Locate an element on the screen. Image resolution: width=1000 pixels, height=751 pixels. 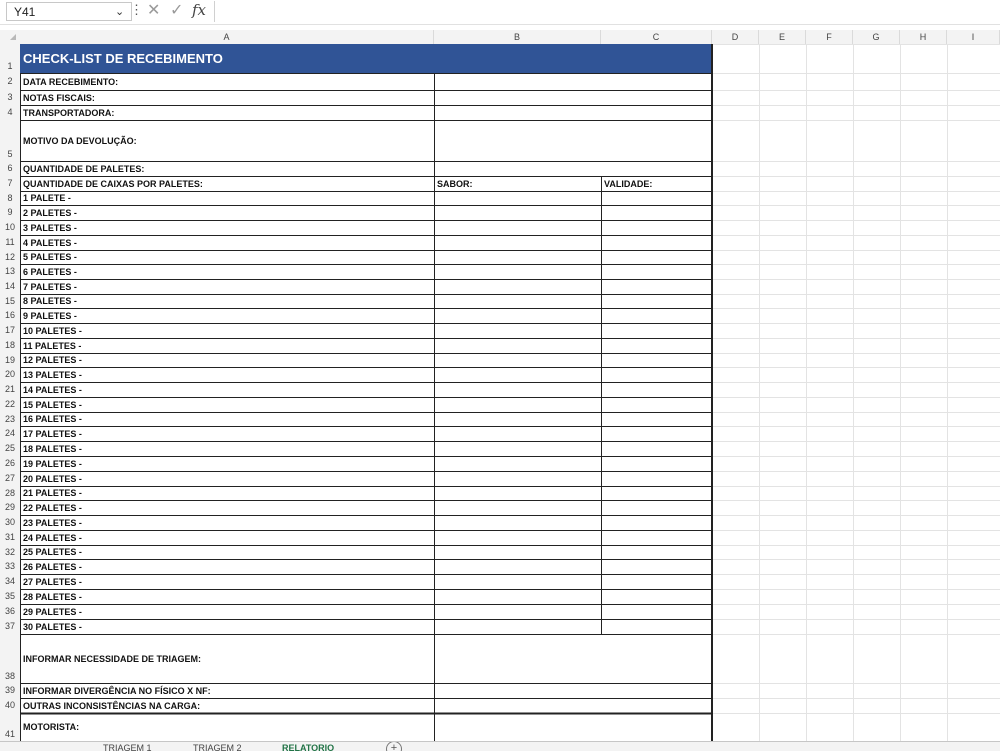
cell-a: 21 PALETES - is located at coordinates (52, 493).